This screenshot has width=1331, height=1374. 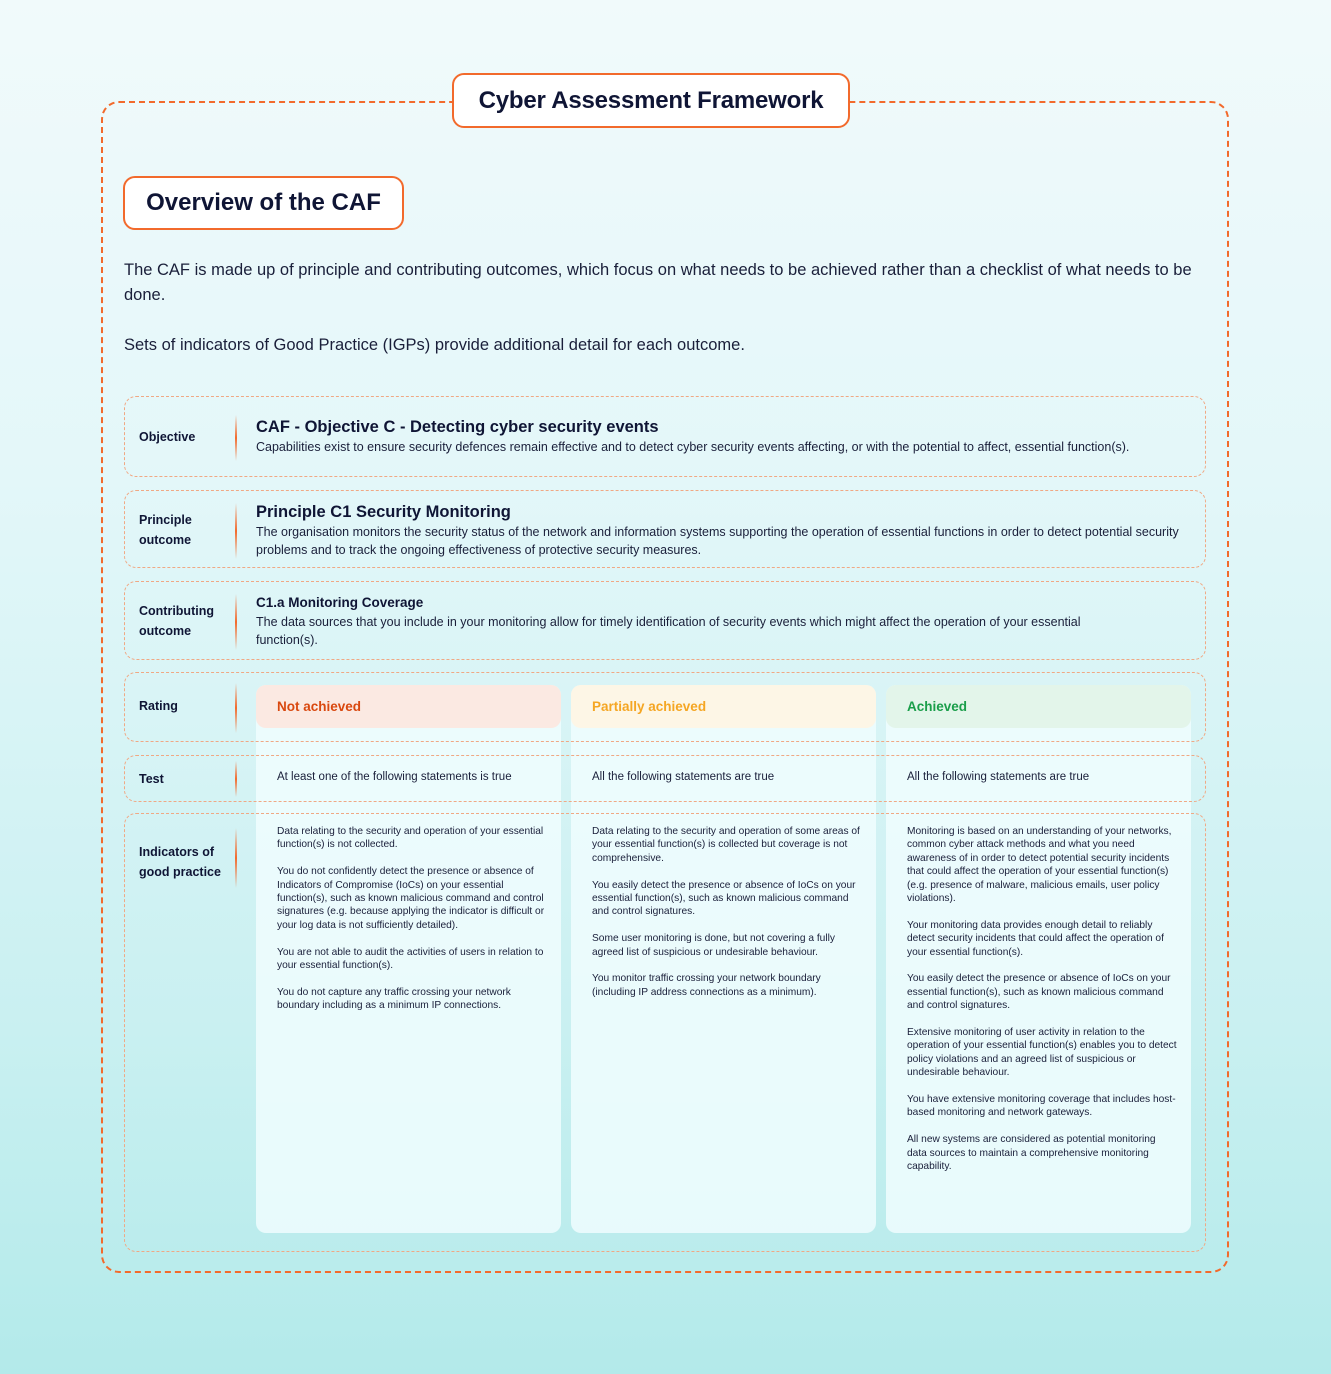 I want to click on page-title: Cyber Assessment Framework, so click(x=651, y=100).